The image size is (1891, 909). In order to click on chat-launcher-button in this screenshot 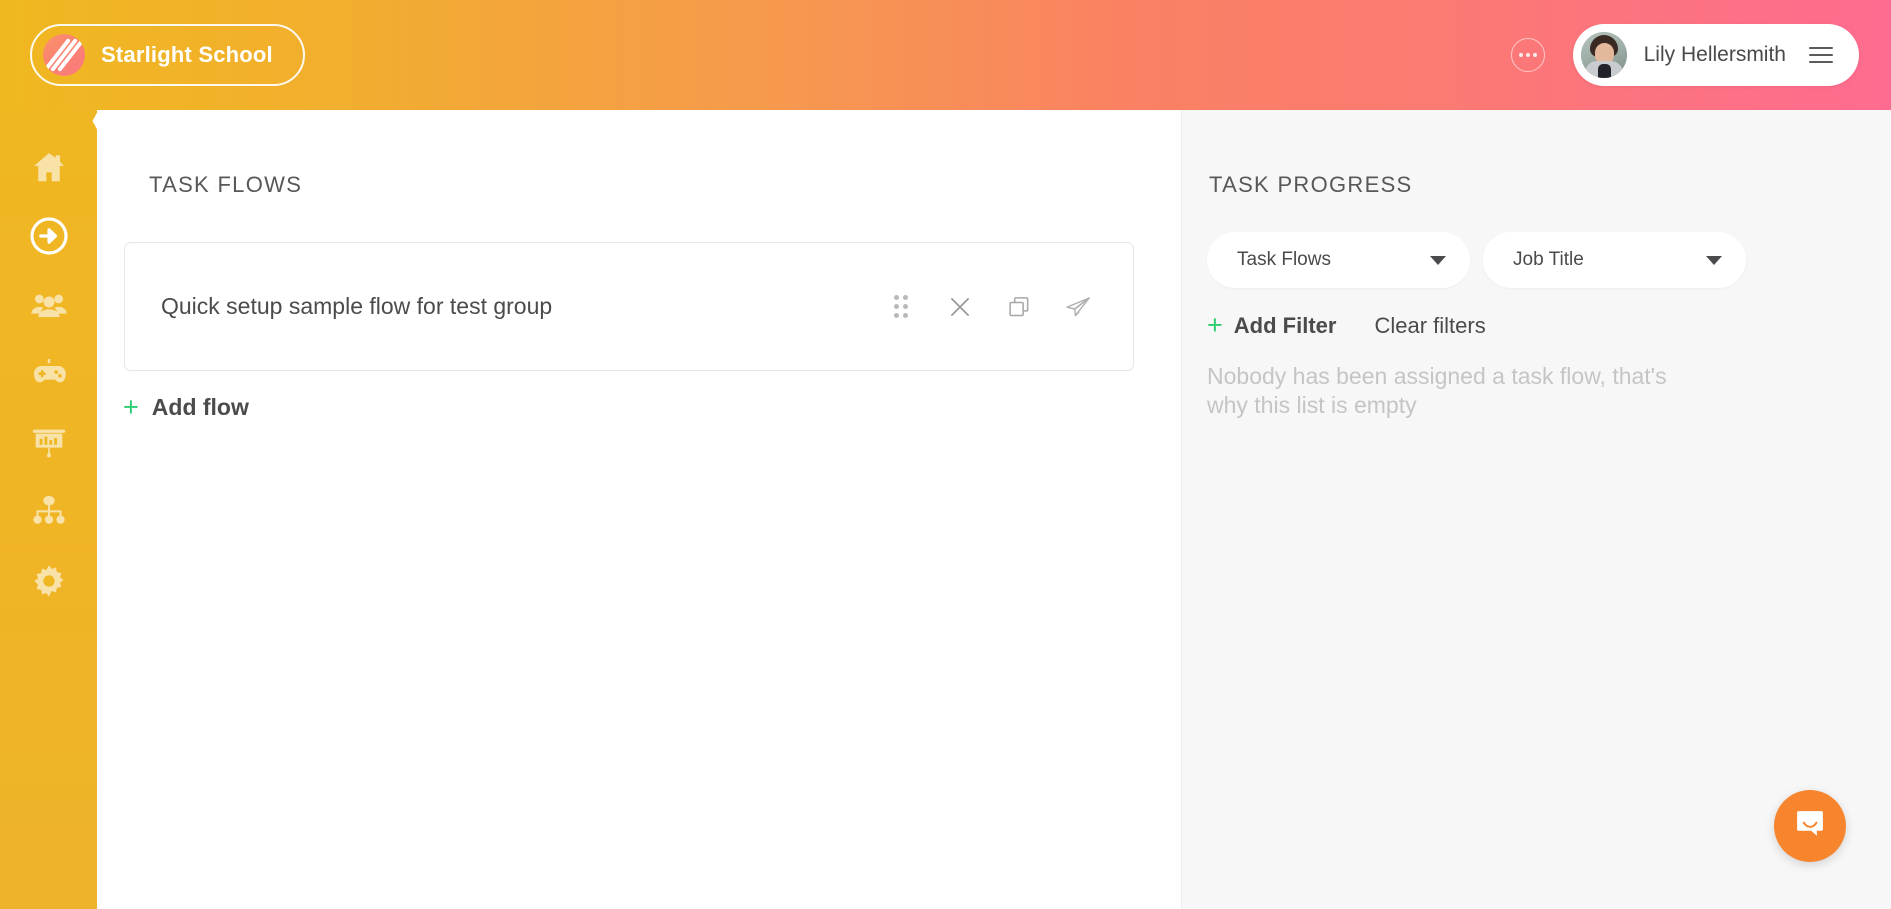, I will do `click(1810, 826)`.